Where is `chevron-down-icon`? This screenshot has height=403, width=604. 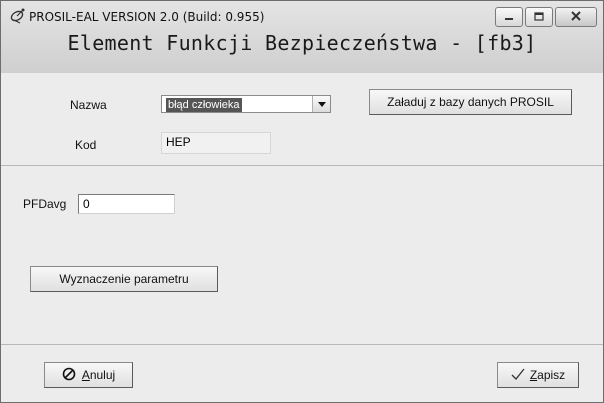 chevron-down-icon is located at coordinates (321, 104).